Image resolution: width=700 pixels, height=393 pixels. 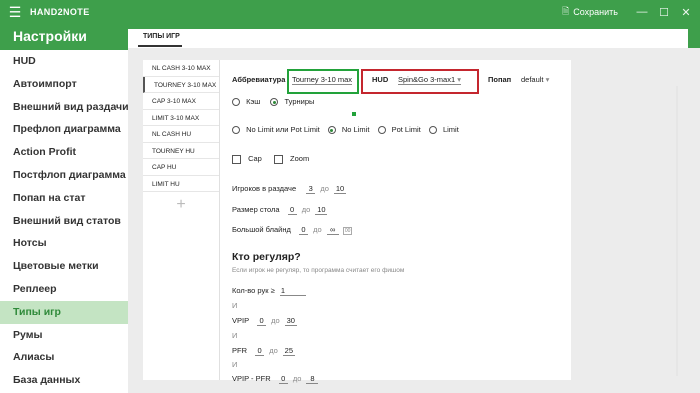 I want to click on regular-section-title: Кто регуляр?, so click(x=266, y=257).